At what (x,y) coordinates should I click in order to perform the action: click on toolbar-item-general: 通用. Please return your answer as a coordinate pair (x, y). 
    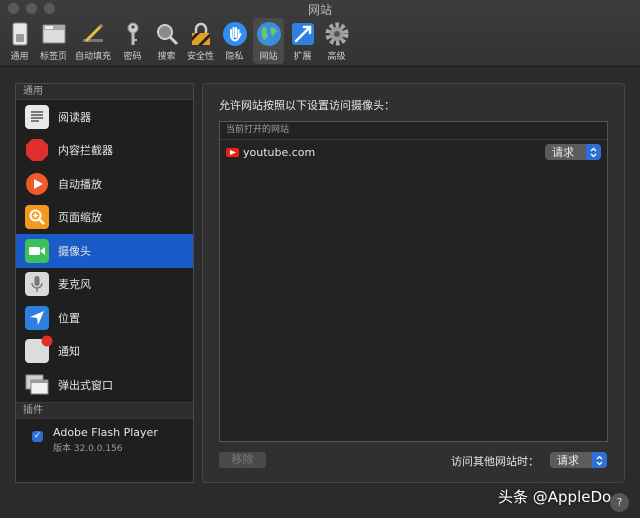
    Looking at the image, I should click on (19, 41).